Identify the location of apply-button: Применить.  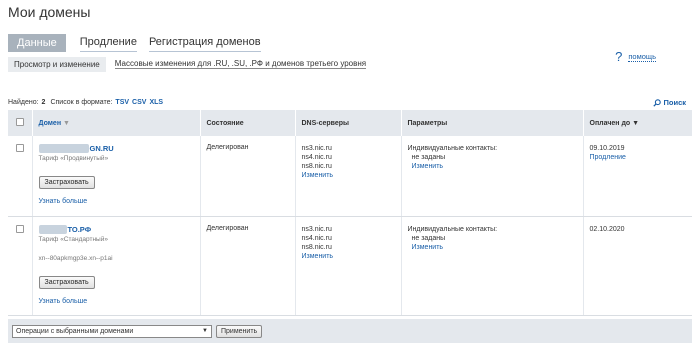
(239, 331).